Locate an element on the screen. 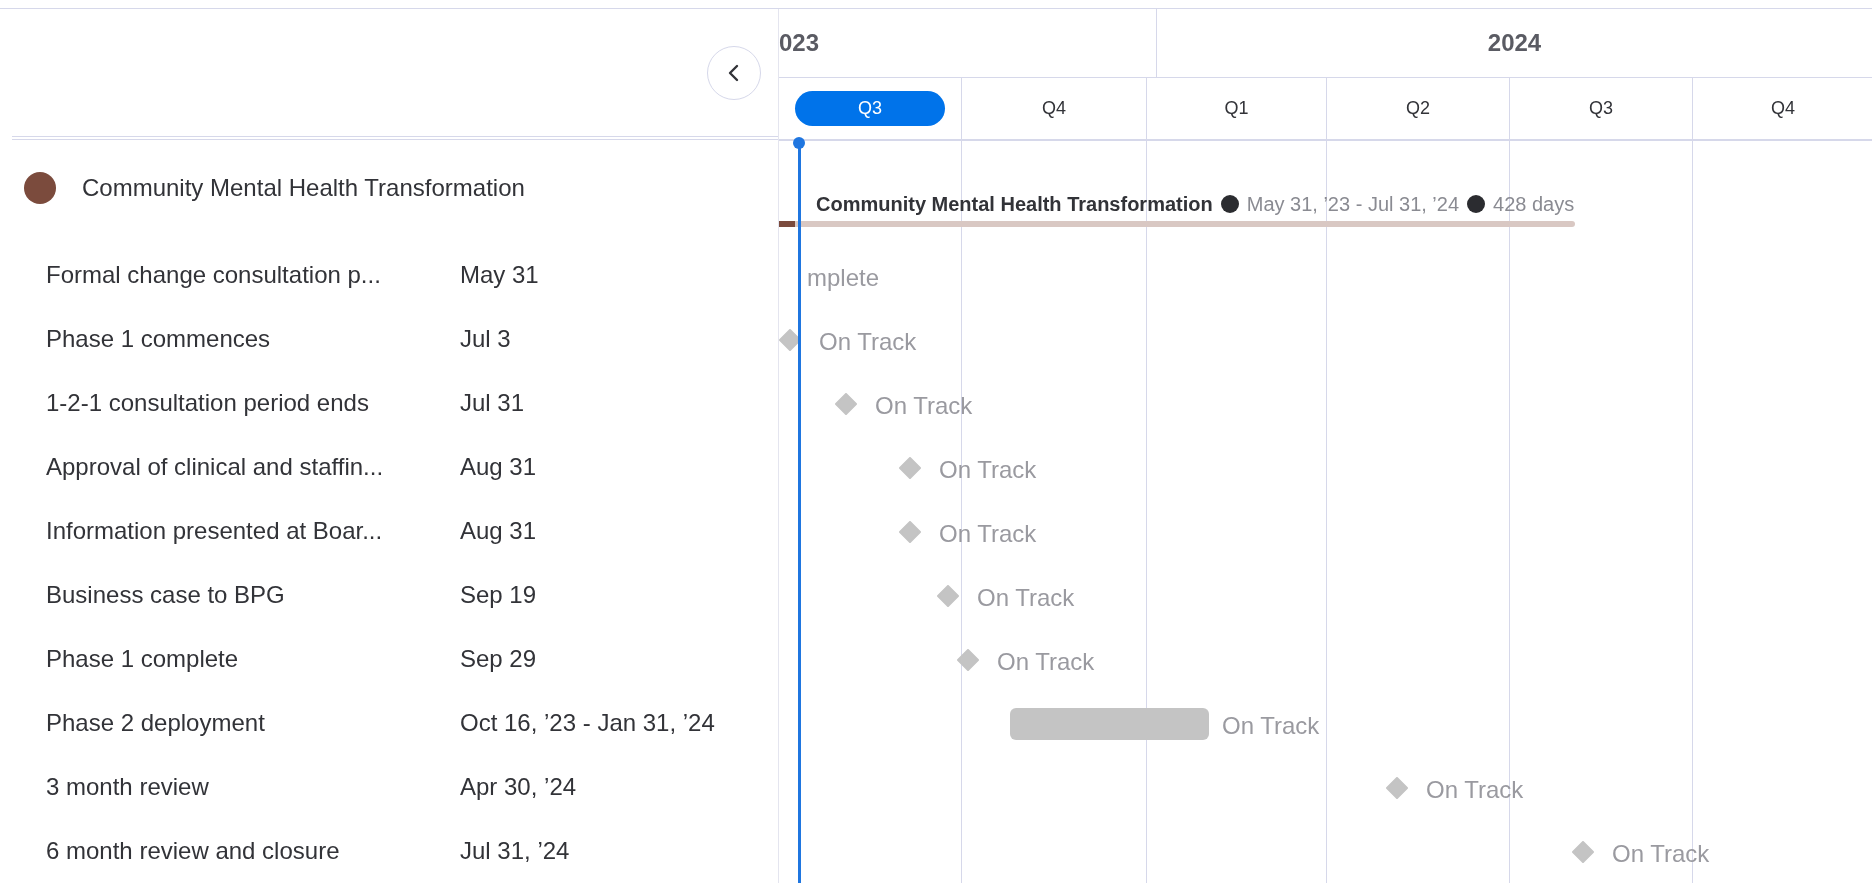 This screenshot has height=883, width=1872. chevron-left-icon is located at coordinates (734, 72).